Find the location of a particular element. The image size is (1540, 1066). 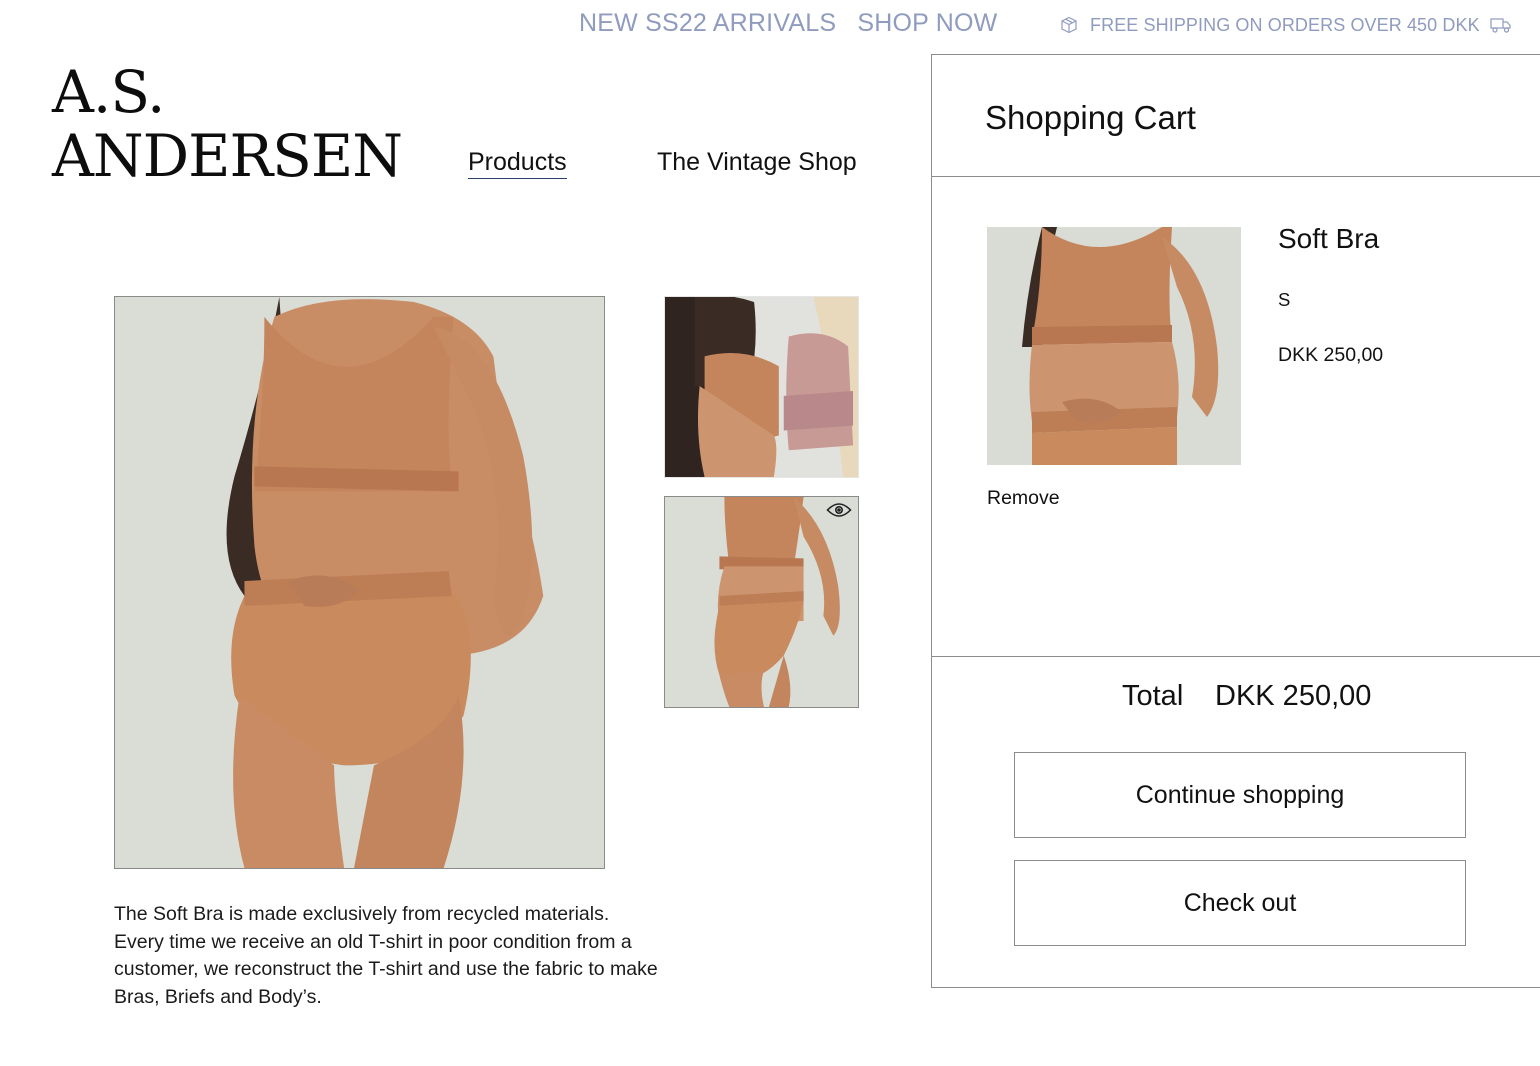

truck-icon is located at coordinates (1501, 25).